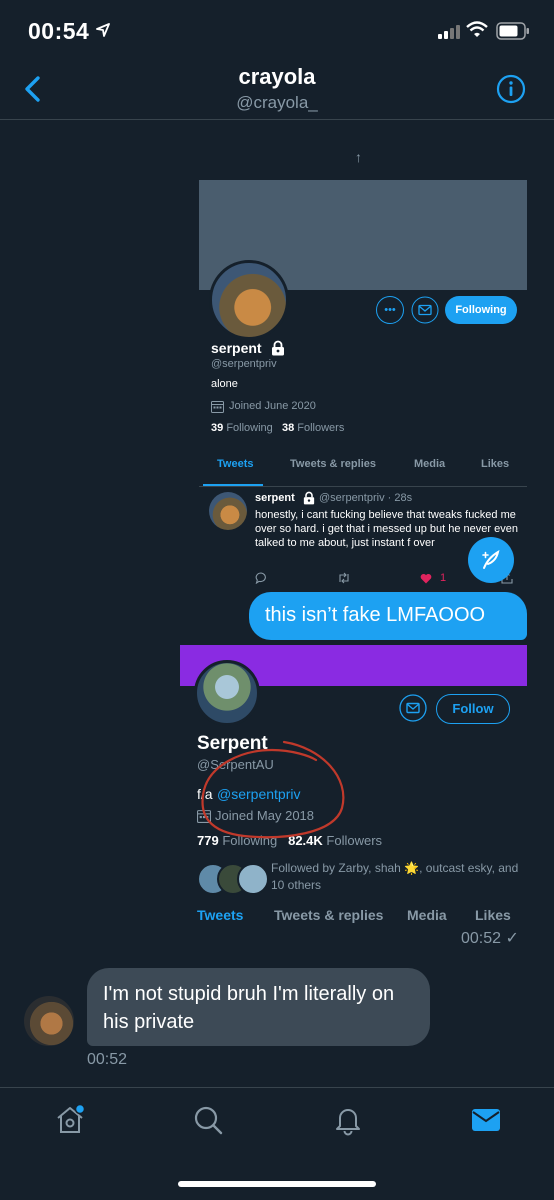 The height and width of the screenshot is (1200, 554). What do you see at coordinates (217, 407) in the screenshot?
I see `calendar-icon` at bounding box center [217, 407].